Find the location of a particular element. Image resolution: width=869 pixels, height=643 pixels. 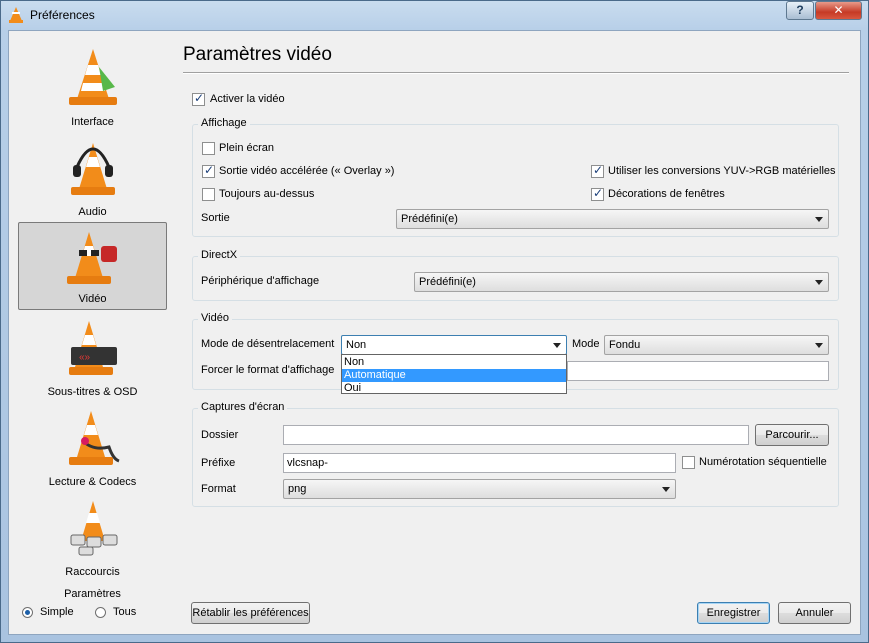

snapshots-legend: Captures d'écran is located at coordinates (243, 407).